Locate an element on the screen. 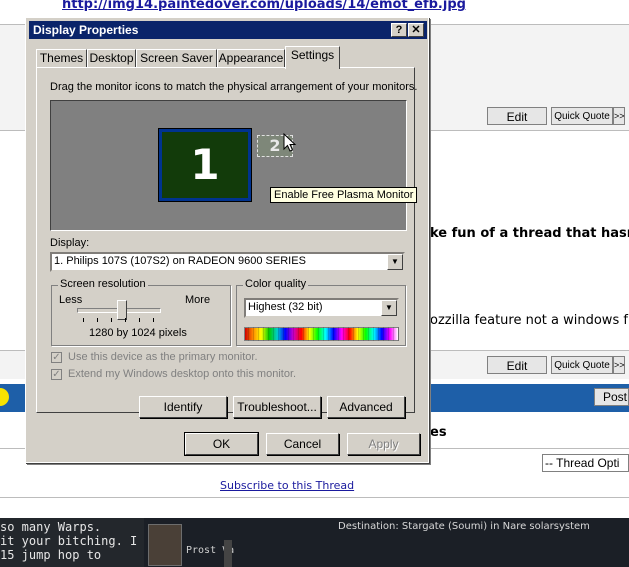  divider is located at coordinates (314, 497).